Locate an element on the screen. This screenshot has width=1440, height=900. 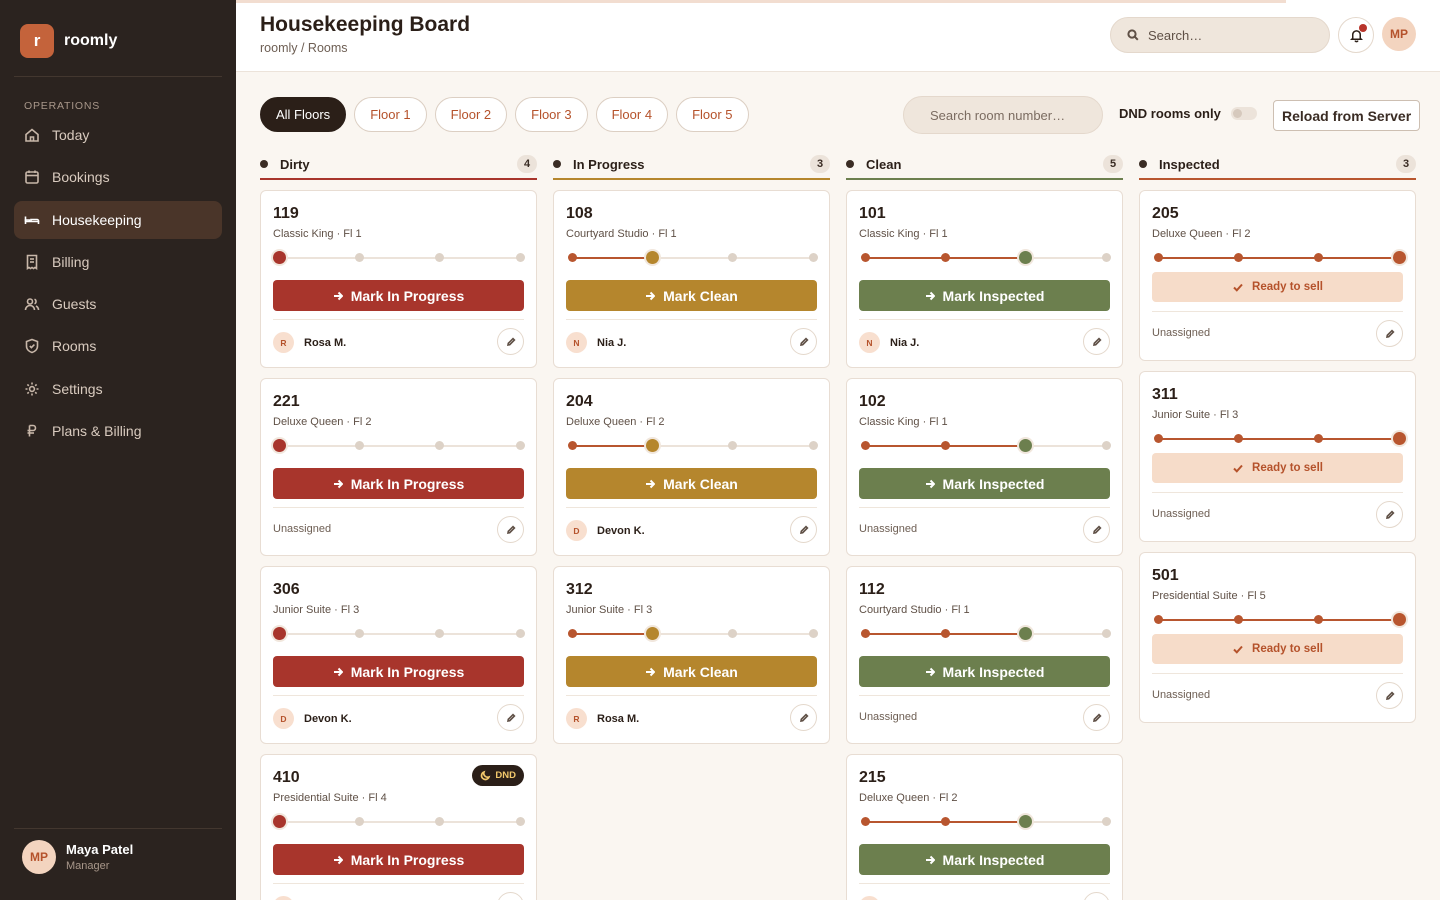
sidebar-item-bookings: Bookings is located at coordinates (118, 177).